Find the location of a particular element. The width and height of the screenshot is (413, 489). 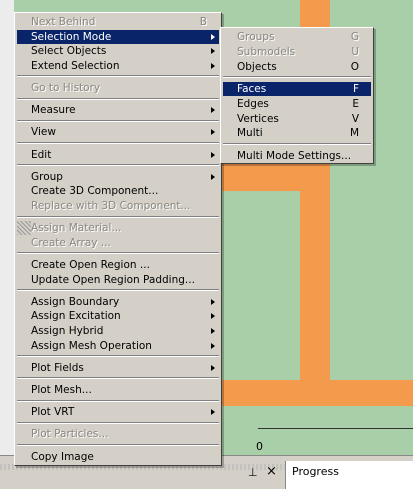

menu-item-objects: Objects O is located at coordinates (297, 67).